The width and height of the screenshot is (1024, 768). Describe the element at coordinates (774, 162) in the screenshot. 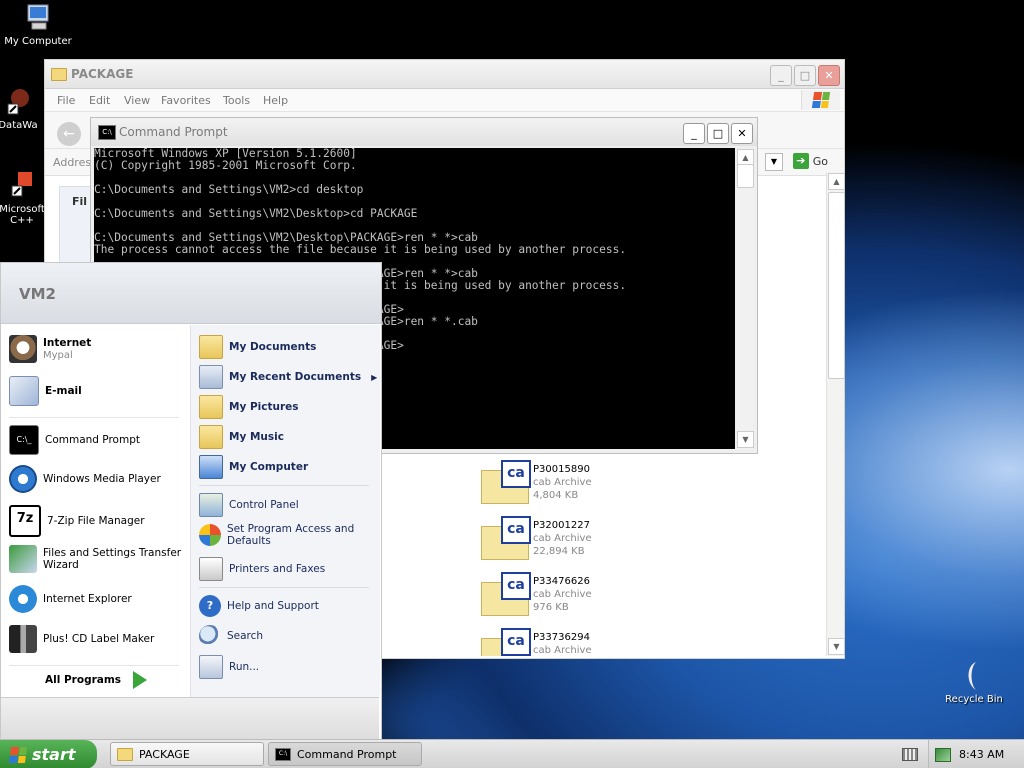

I see `address-dropdown-button: ▼` at that location.